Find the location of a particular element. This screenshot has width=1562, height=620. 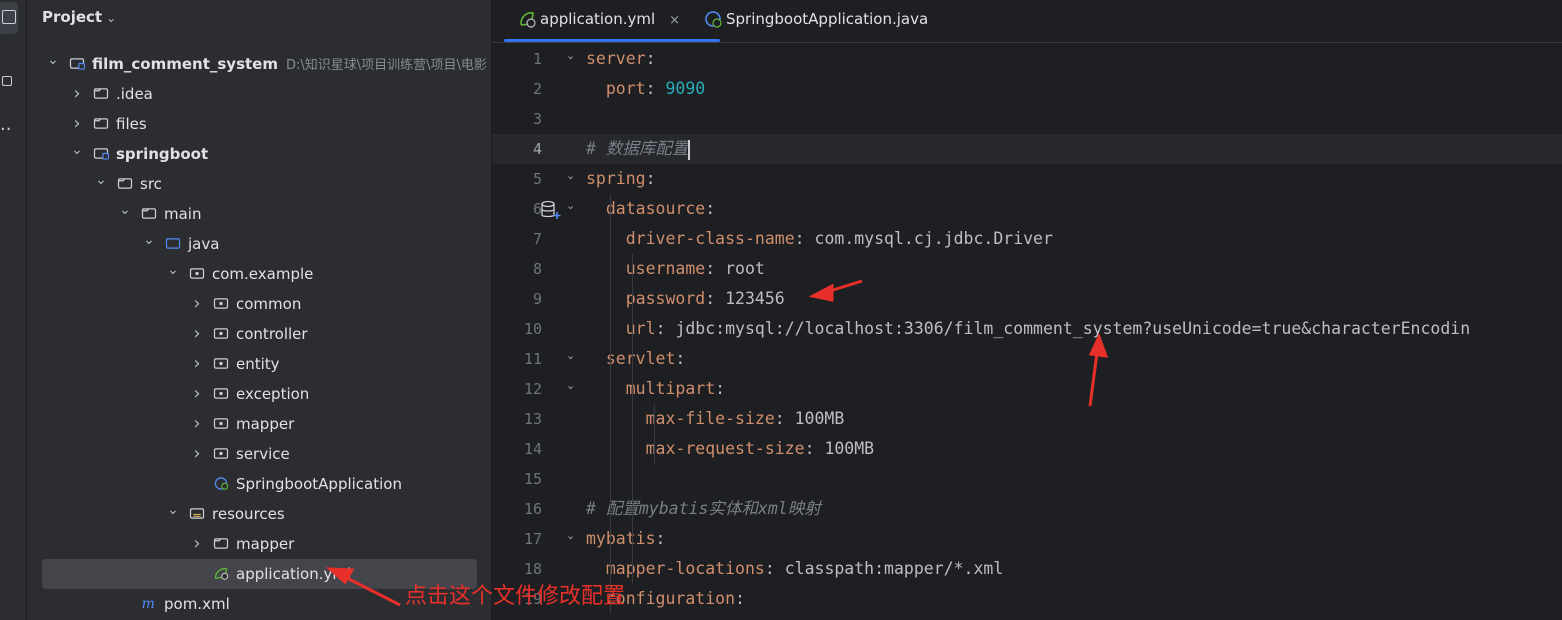

line-number: 3 is located at coordinates (537, 119).